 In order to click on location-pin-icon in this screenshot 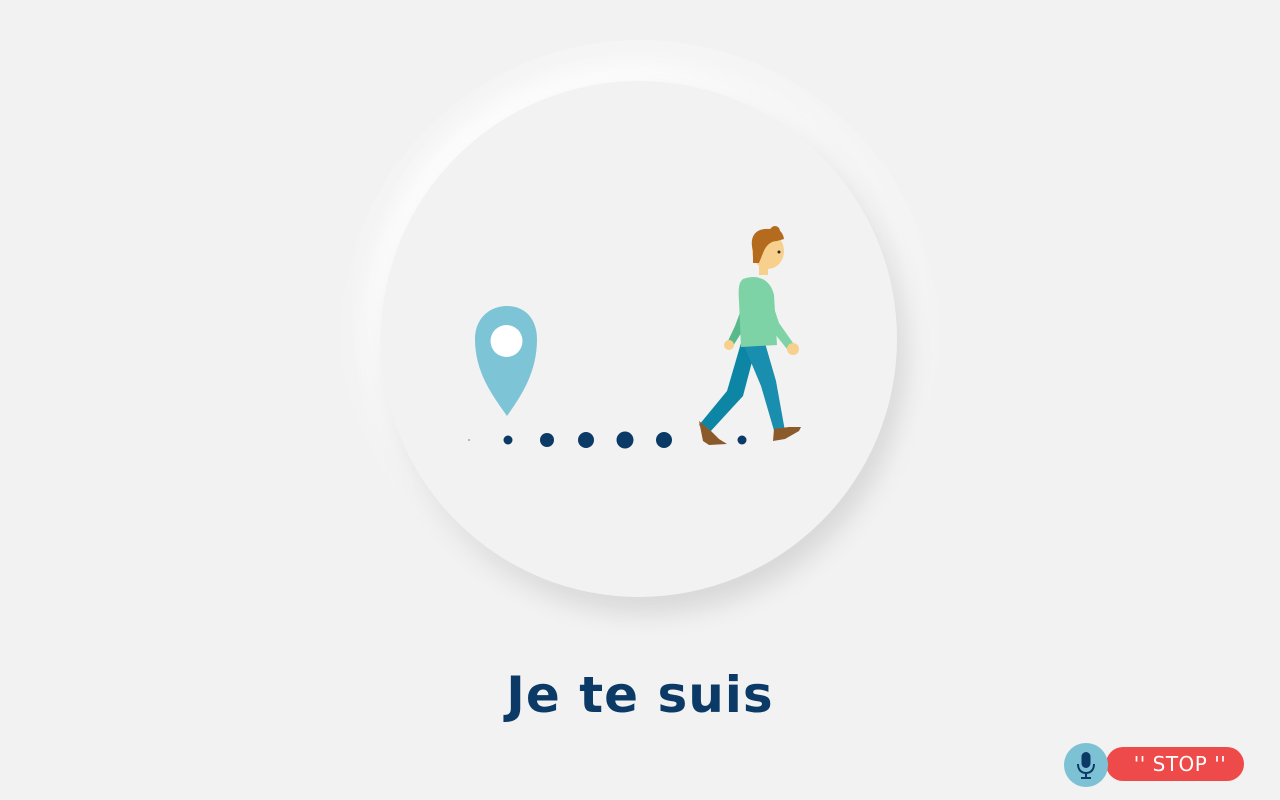, I will do `click(506, 361)`.